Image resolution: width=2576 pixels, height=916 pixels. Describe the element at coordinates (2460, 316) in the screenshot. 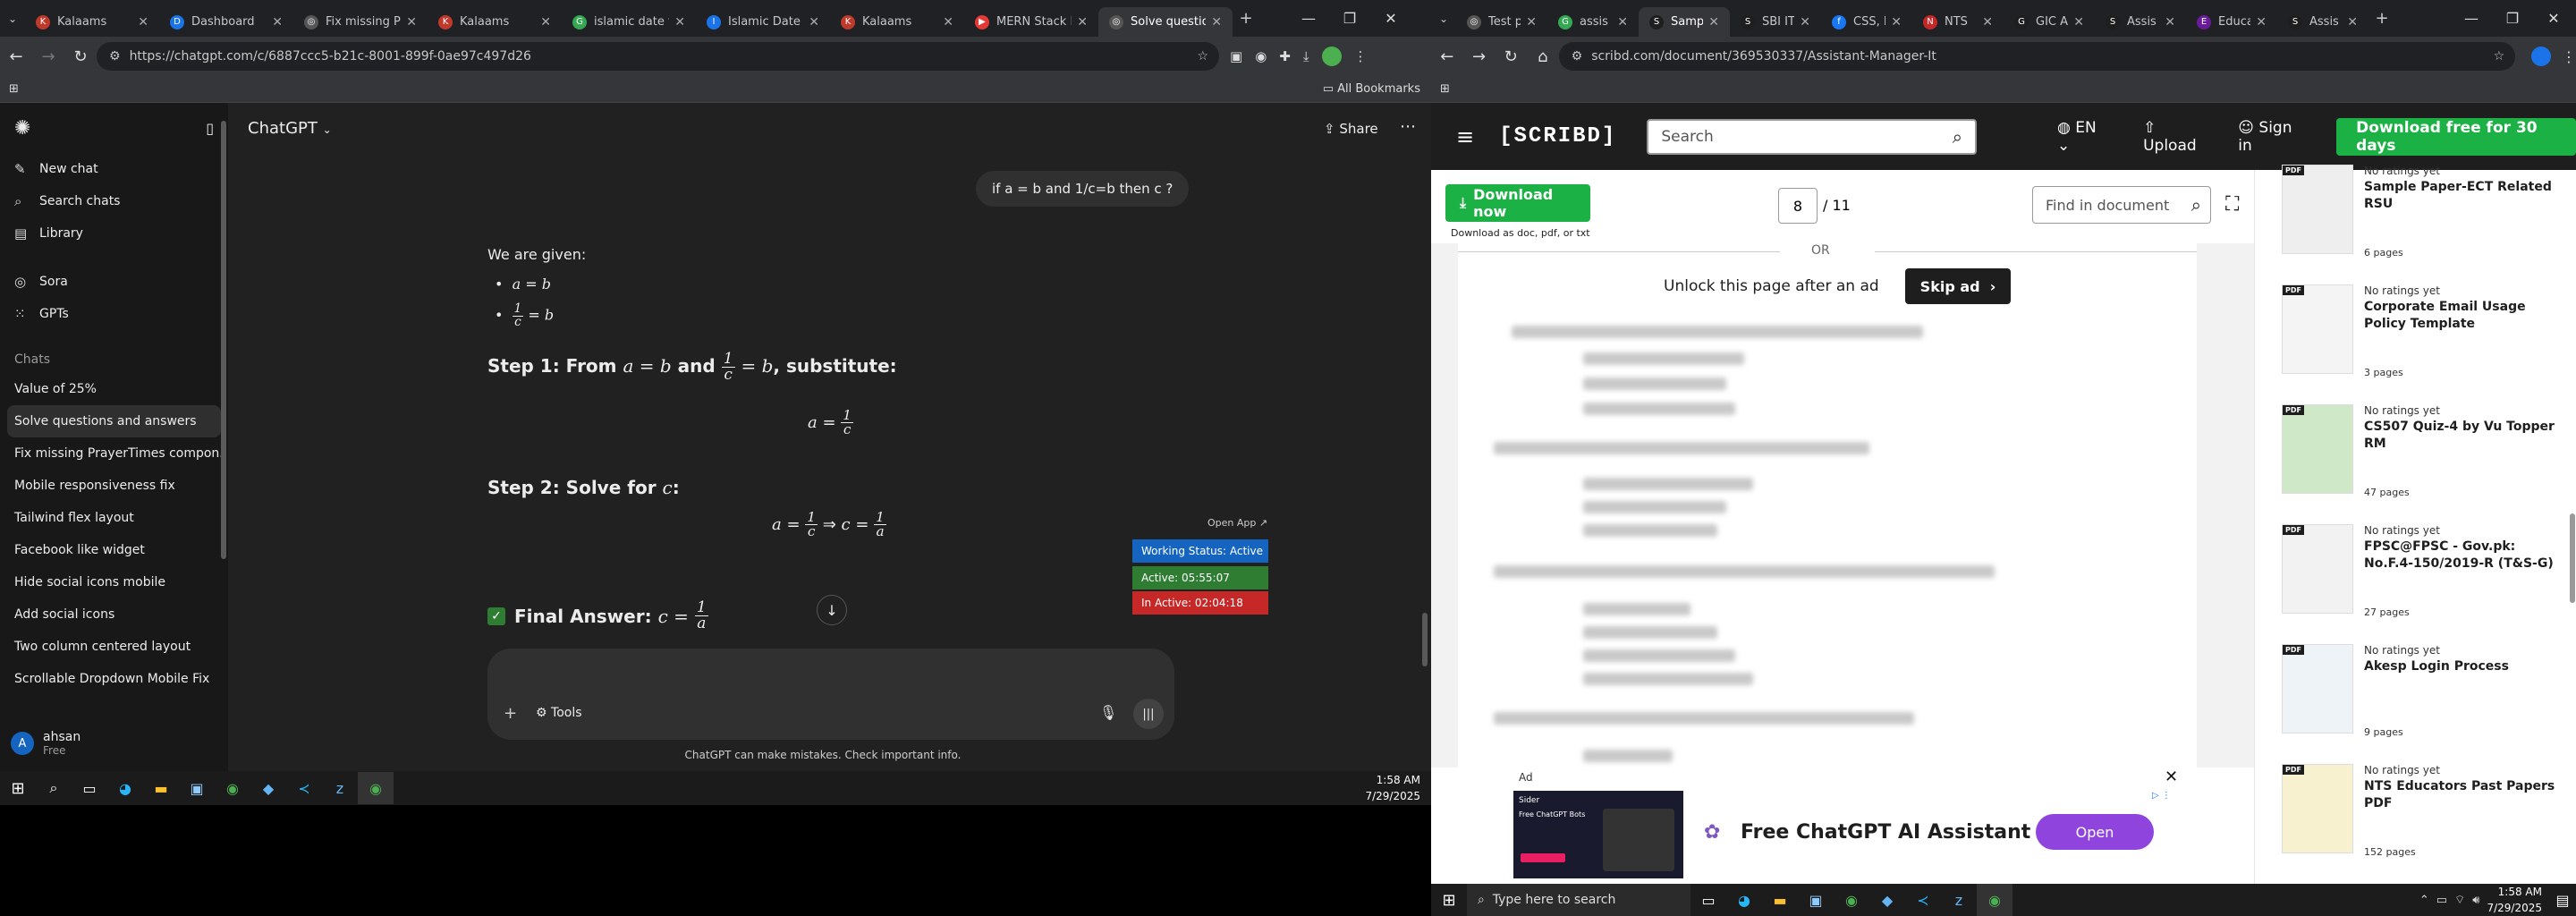

I see `document-title: Corporate Email Usage Policy Template` at that location.